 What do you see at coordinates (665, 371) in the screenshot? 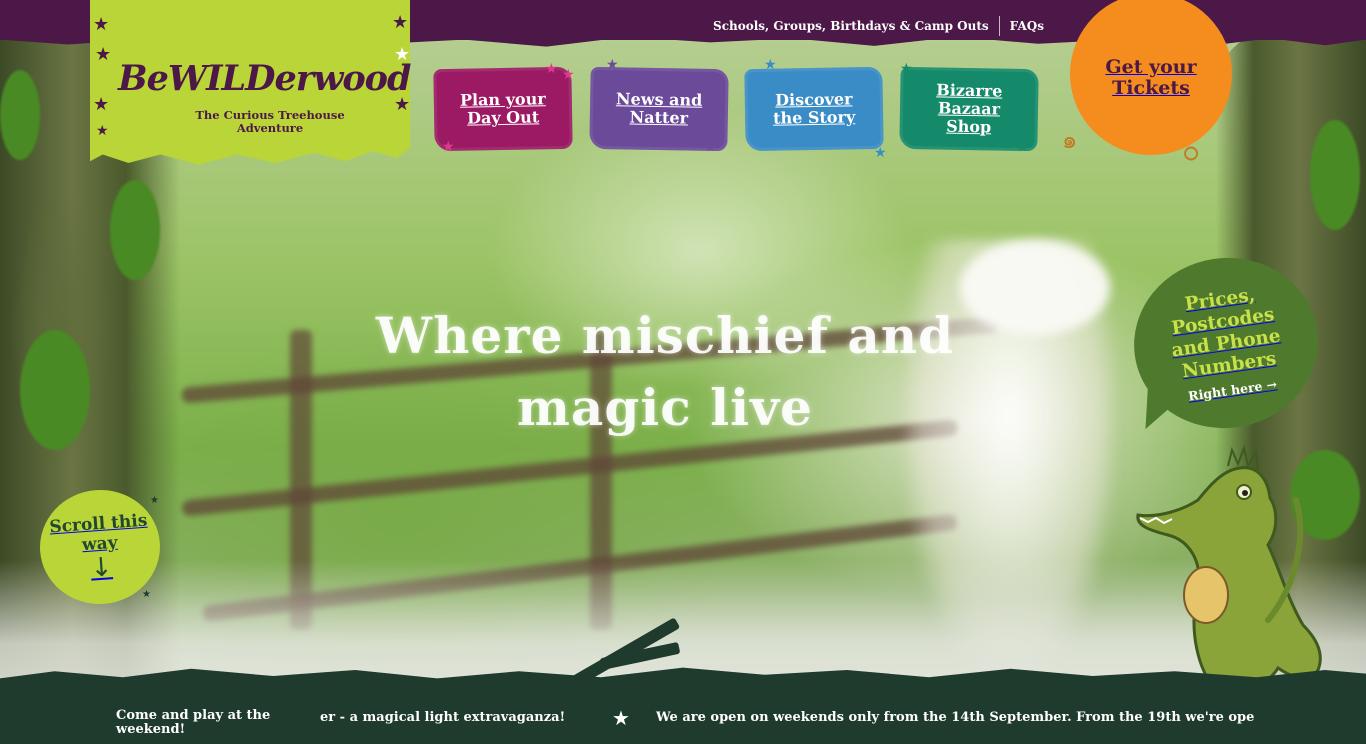
I see `hero-headline: Where mischief and magic live` at bounding box center [665, 371].